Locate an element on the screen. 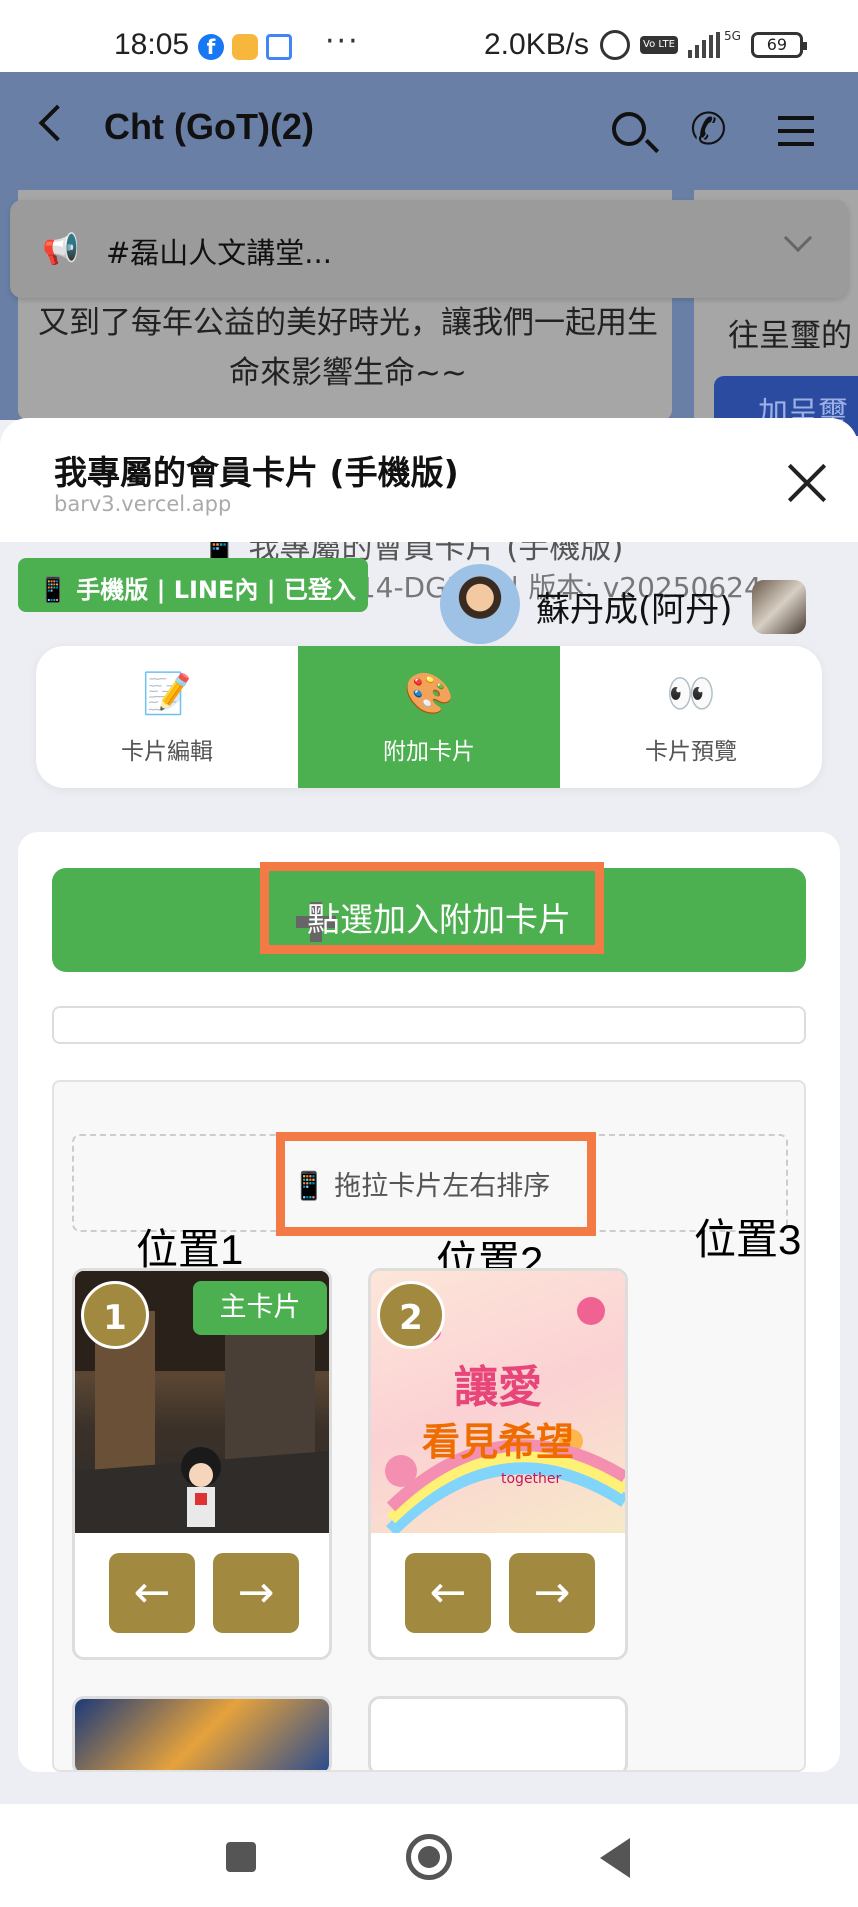 The image size is (858, 1907). network-speed: 2.0KB/s is located at coordinates (537, 44).